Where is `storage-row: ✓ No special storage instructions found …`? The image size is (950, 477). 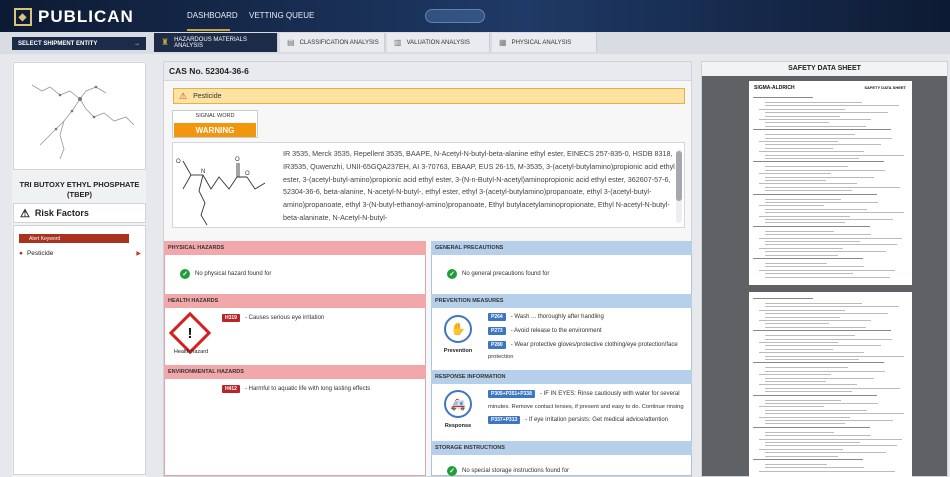 storage-row: ✓ No special storage instructions found … is located at coordinates (508, 471).